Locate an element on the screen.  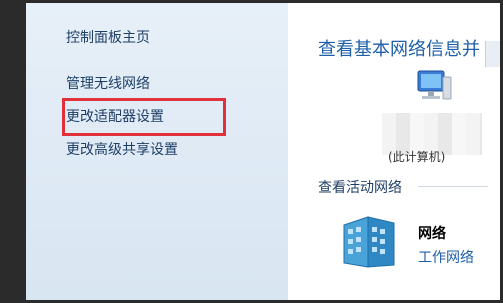
scrollbar is located at coordinates (492, 54).